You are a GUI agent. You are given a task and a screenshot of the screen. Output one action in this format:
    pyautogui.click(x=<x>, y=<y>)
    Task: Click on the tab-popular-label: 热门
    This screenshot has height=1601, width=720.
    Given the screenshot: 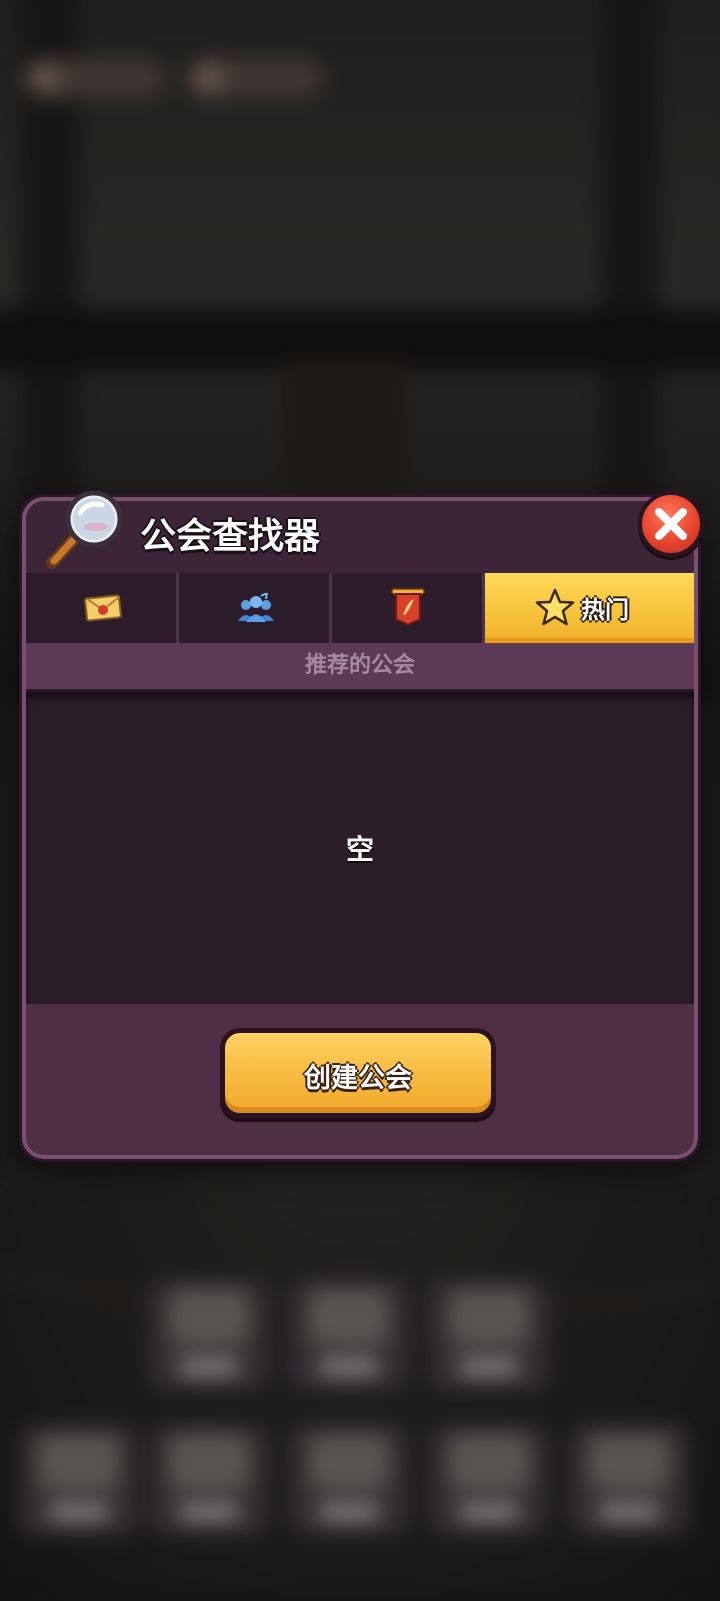 What is the action you would take?
    pyautogui.click(x=605, y=610)
    